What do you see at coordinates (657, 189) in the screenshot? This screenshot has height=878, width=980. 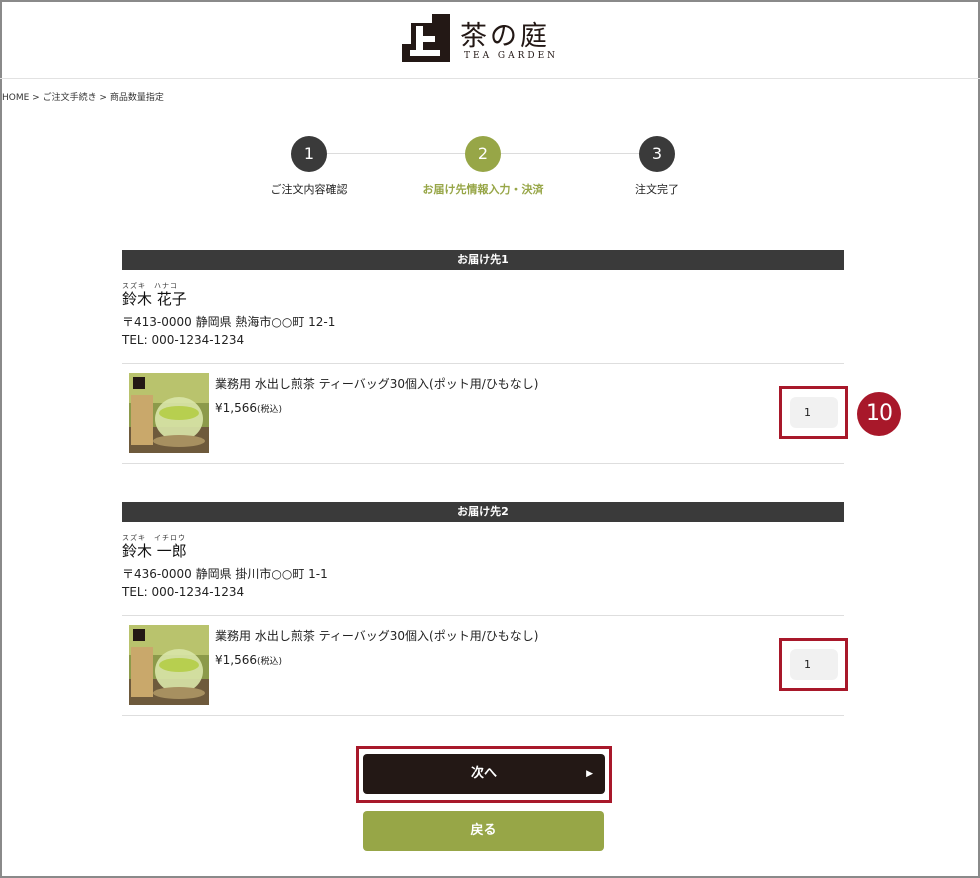 I see `step-3-label: 注文完了` at bounding box center [657, 189].